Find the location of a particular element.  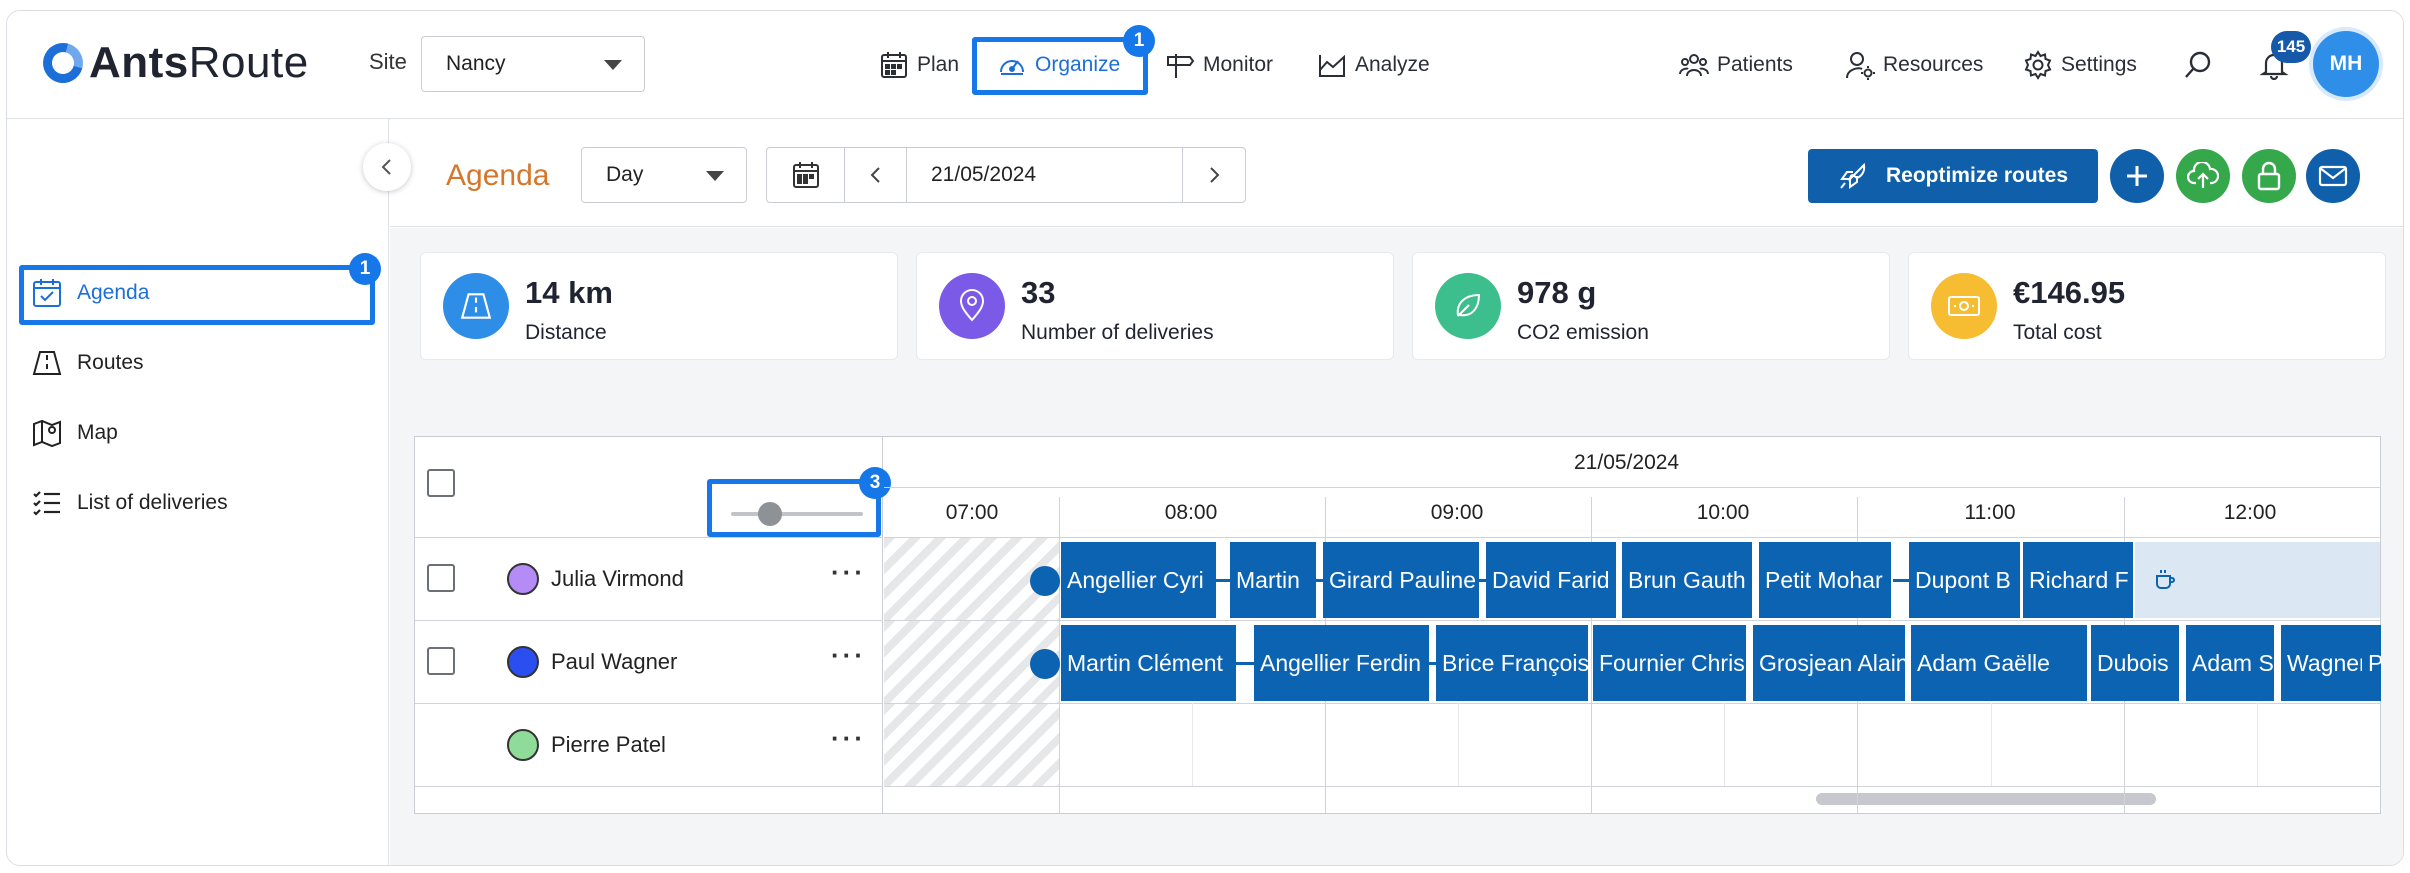

delivery-block: Grosjean Alain is located at coordinates (1829, 663).